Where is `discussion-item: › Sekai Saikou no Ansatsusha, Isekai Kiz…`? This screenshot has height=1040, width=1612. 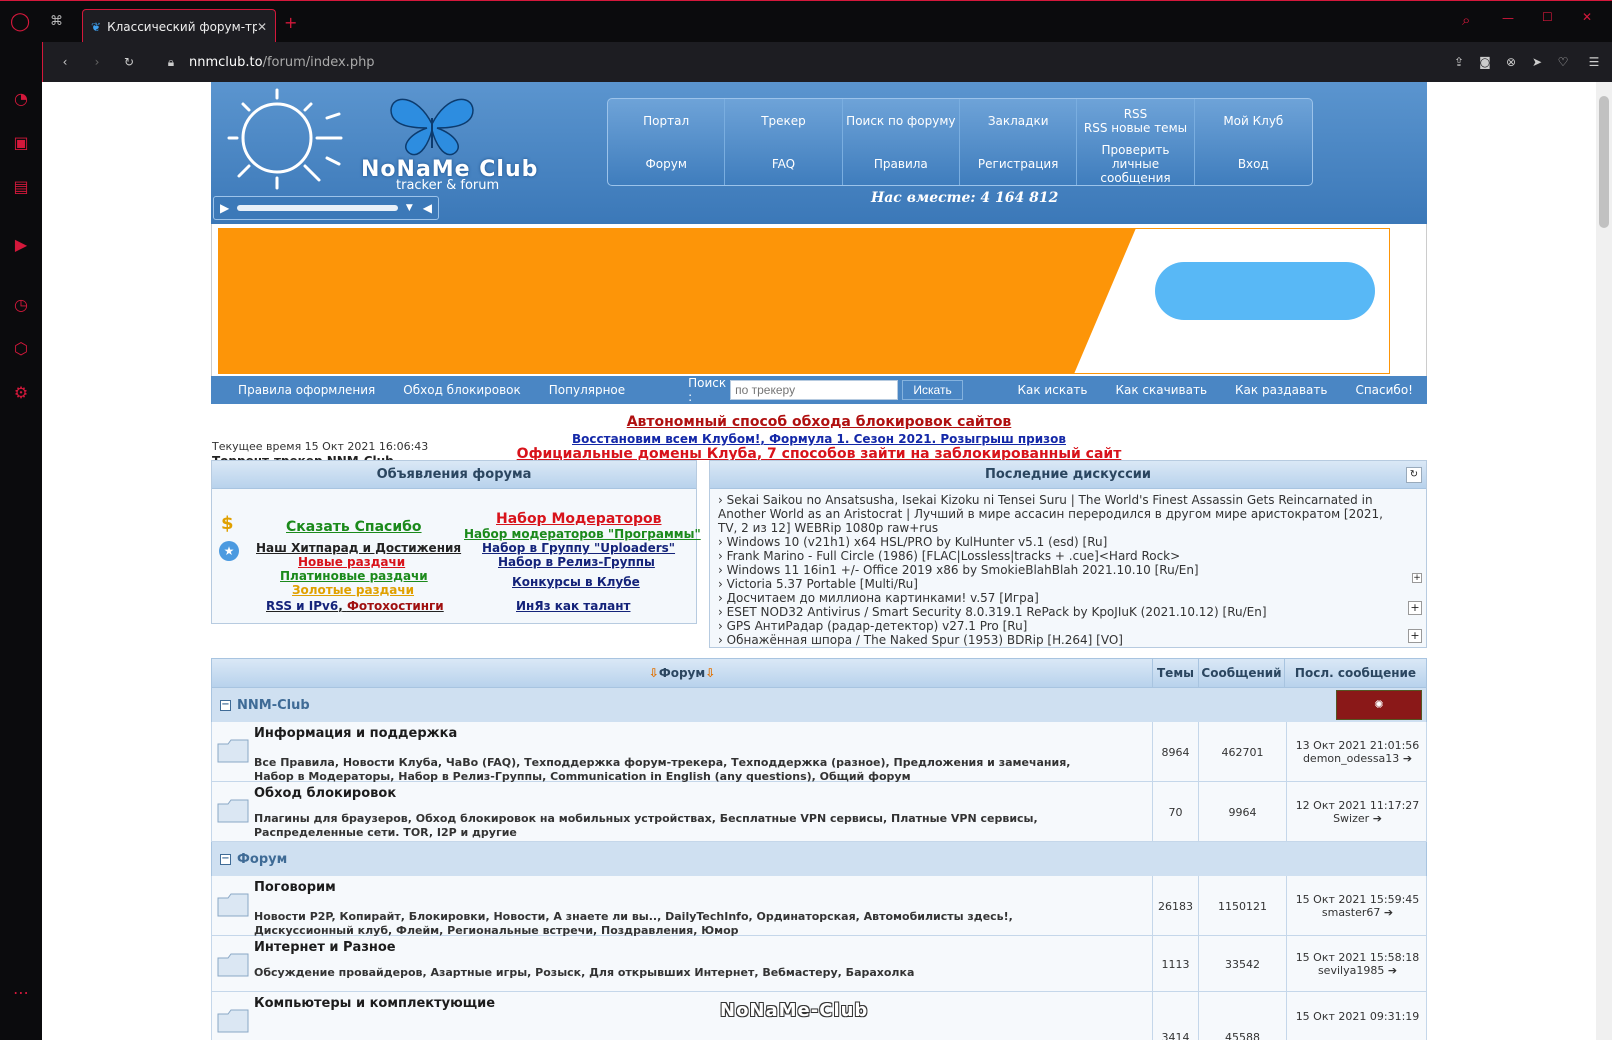
discussion-item: › Sekai Saikou no Ansatsusha, Isekai Kiz… is located at coordinates (1051, 514).